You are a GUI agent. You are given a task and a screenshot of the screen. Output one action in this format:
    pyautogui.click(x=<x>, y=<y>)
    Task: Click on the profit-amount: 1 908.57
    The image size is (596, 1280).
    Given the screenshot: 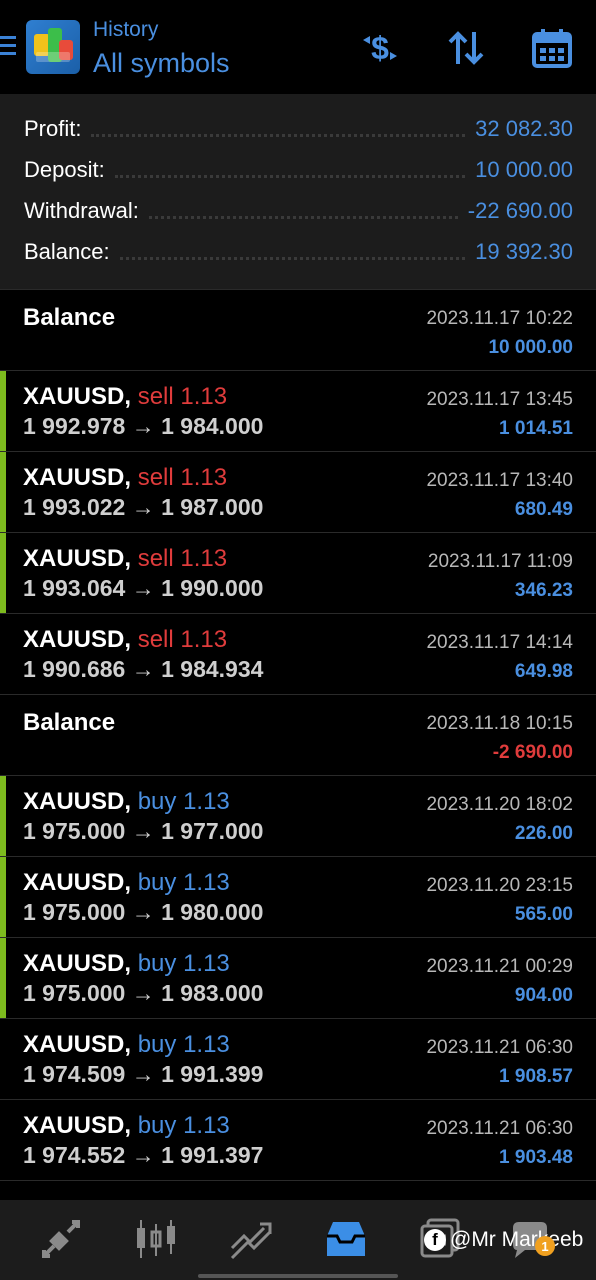 What is the action you would take?
    pyautogui.click(x=536, y=1076)
    